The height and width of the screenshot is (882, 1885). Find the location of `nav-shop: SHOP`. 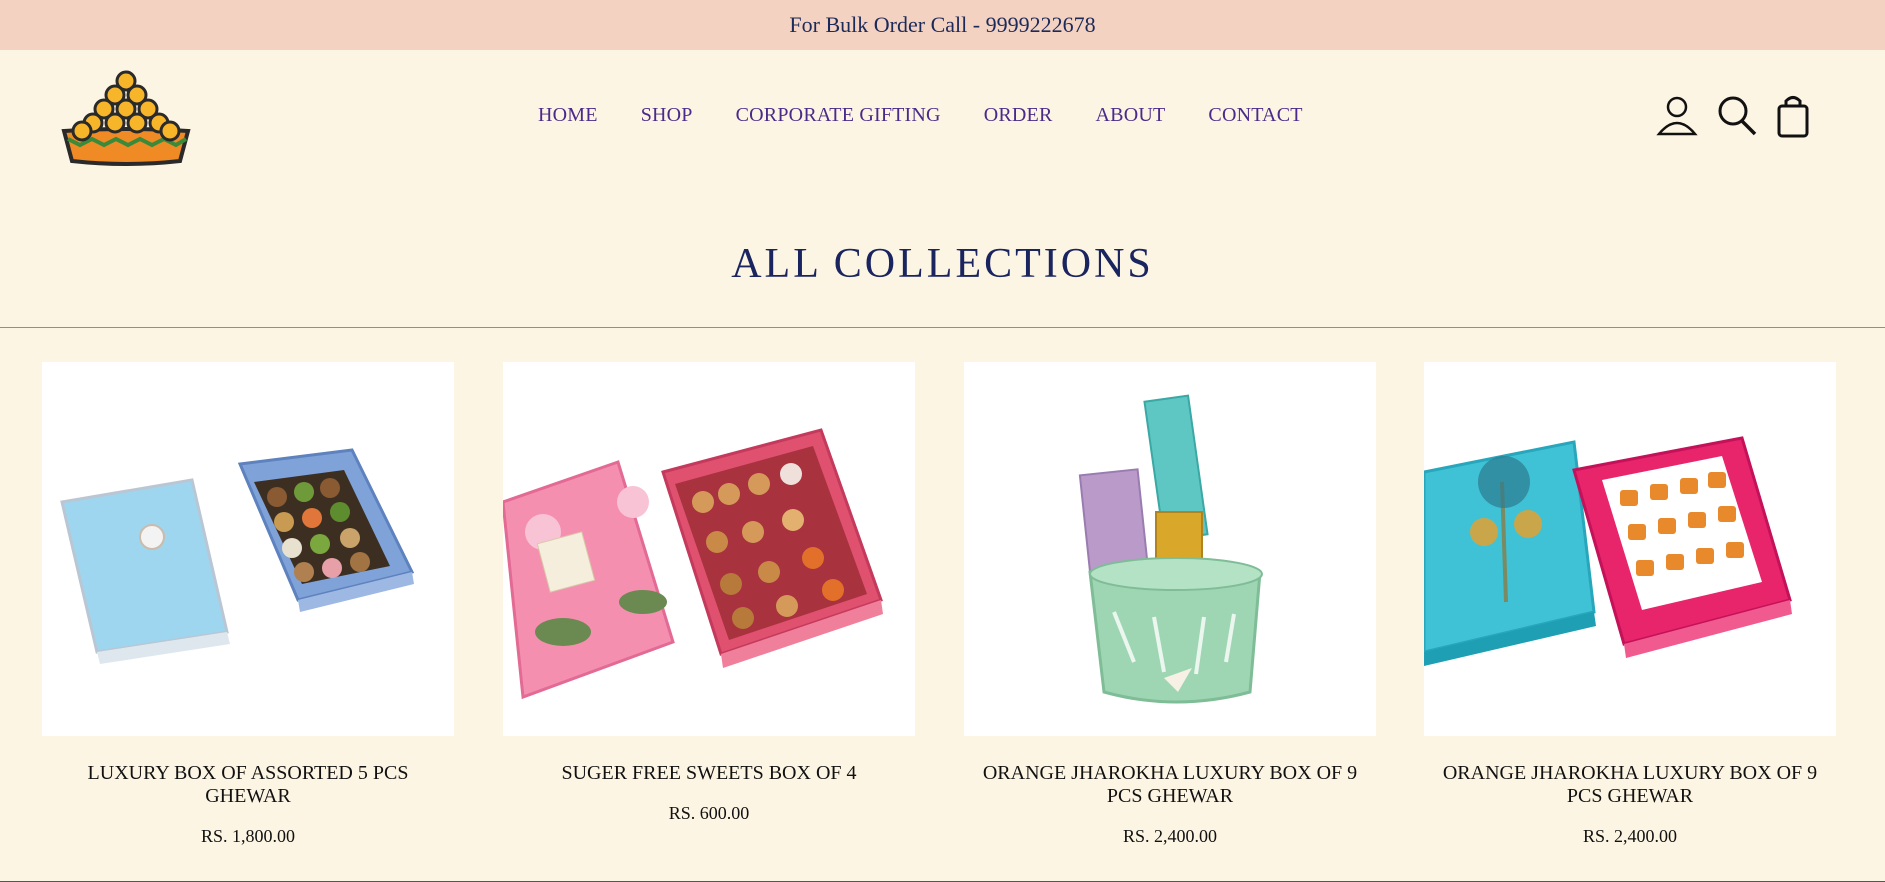

nav-shop: SHOP is located at coordinates (667, 115).